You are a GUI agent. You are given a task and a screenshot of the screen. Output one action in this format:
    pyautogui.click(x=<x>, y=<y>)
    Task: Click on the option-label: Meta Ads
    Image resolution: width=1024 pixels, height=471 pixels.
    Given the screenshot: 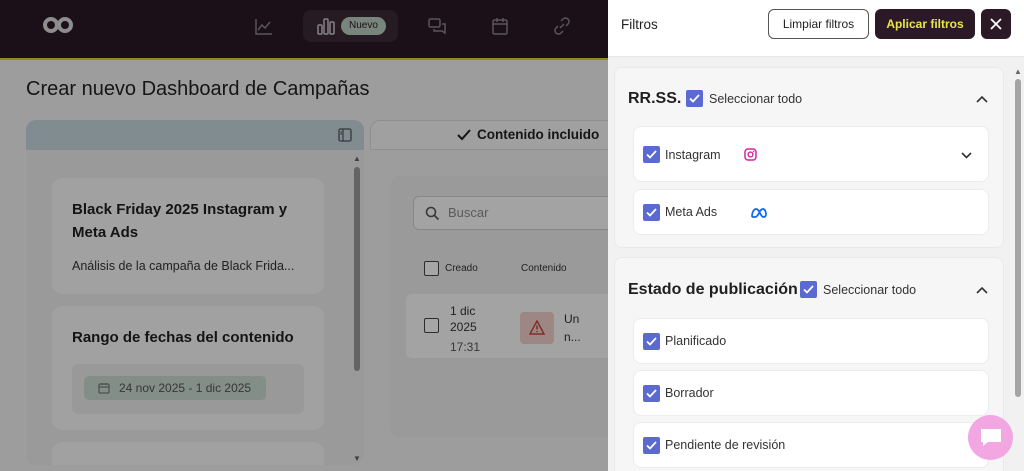 What is the action you would take?
    pyautogui.click(x=691, y=212)
    